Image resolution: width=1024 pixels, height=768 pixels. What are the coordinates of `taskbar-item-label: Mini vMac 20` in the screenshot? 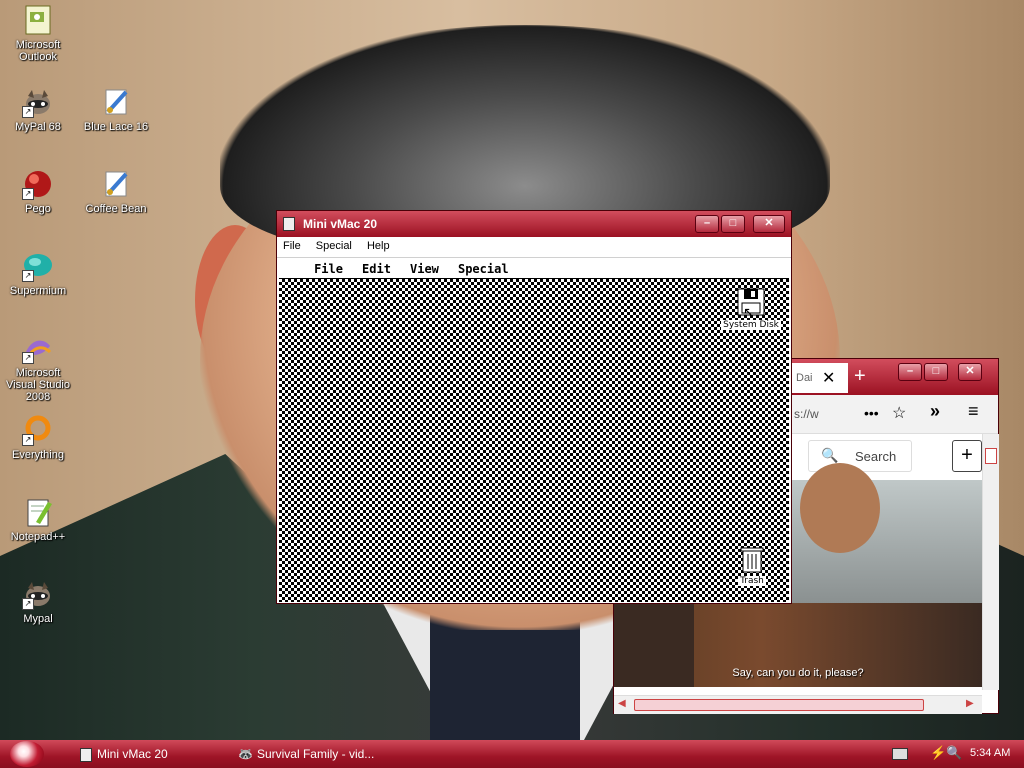 It's located at (132, 754).